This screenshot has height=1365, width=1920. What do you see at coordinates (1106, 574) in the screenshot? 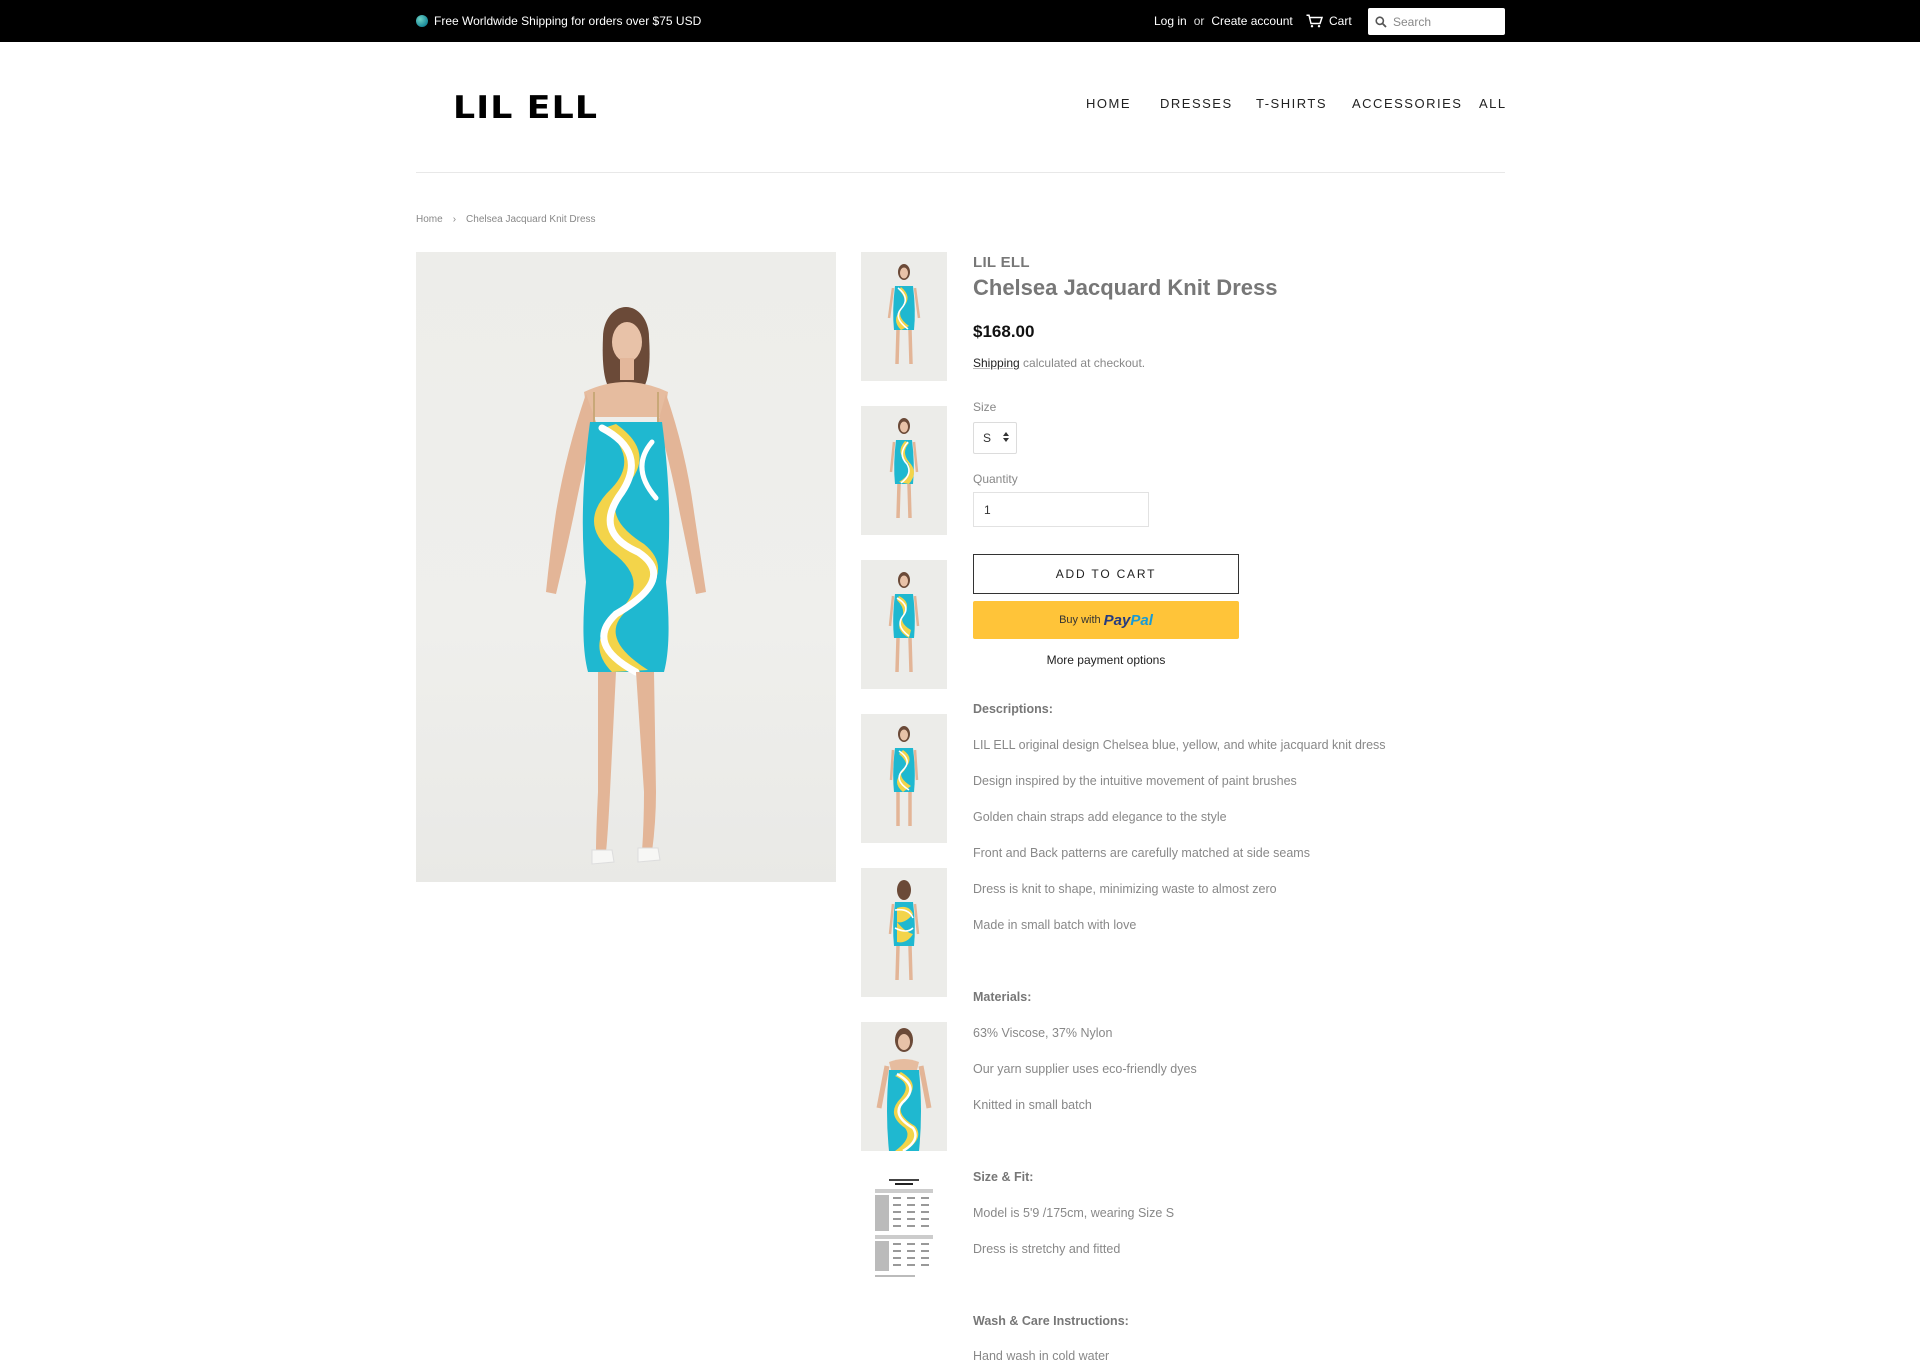
I see `add-to-cart-button: ADD TO CART` at bounding box center [1106, 574].